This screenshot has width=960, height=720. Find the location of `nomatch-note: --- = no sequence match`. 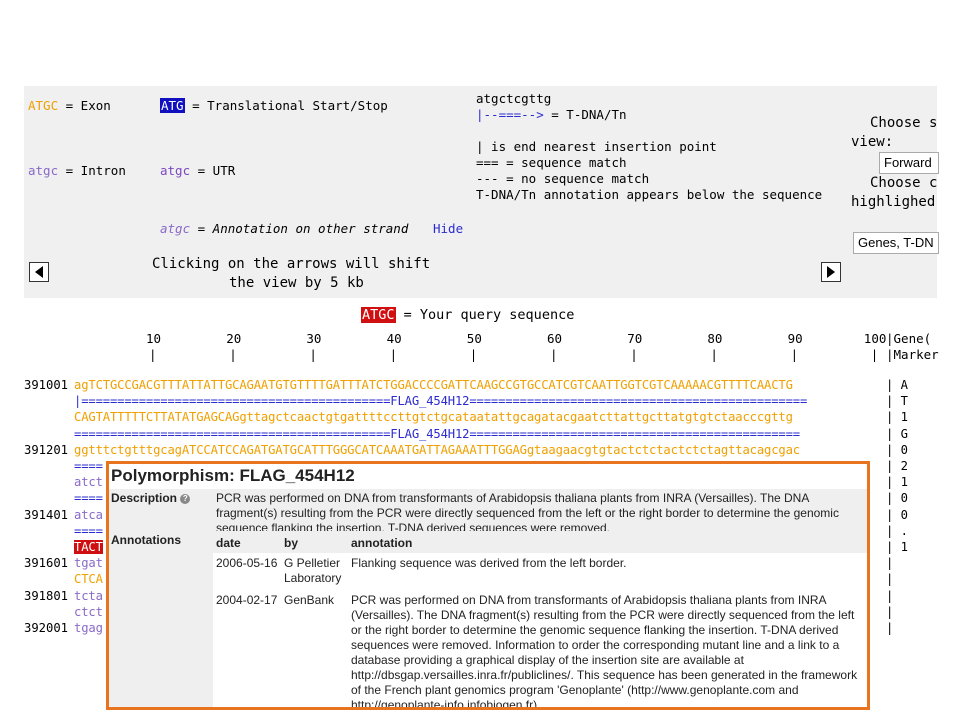

nomatch-note: --- = no sequence match is located at coordinates (563, 178).